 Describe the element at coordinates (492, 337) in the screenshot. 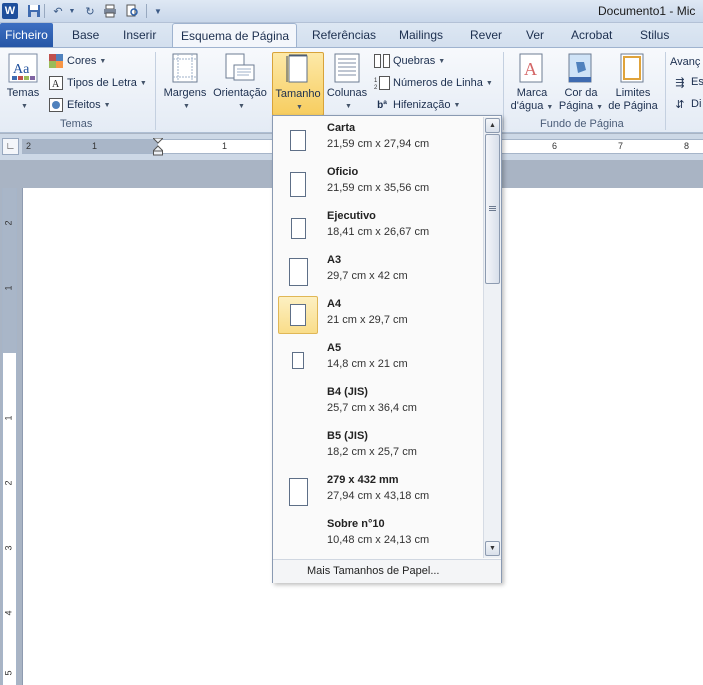

I see `page-size-scrollbar: ▲ ▼` at that location.